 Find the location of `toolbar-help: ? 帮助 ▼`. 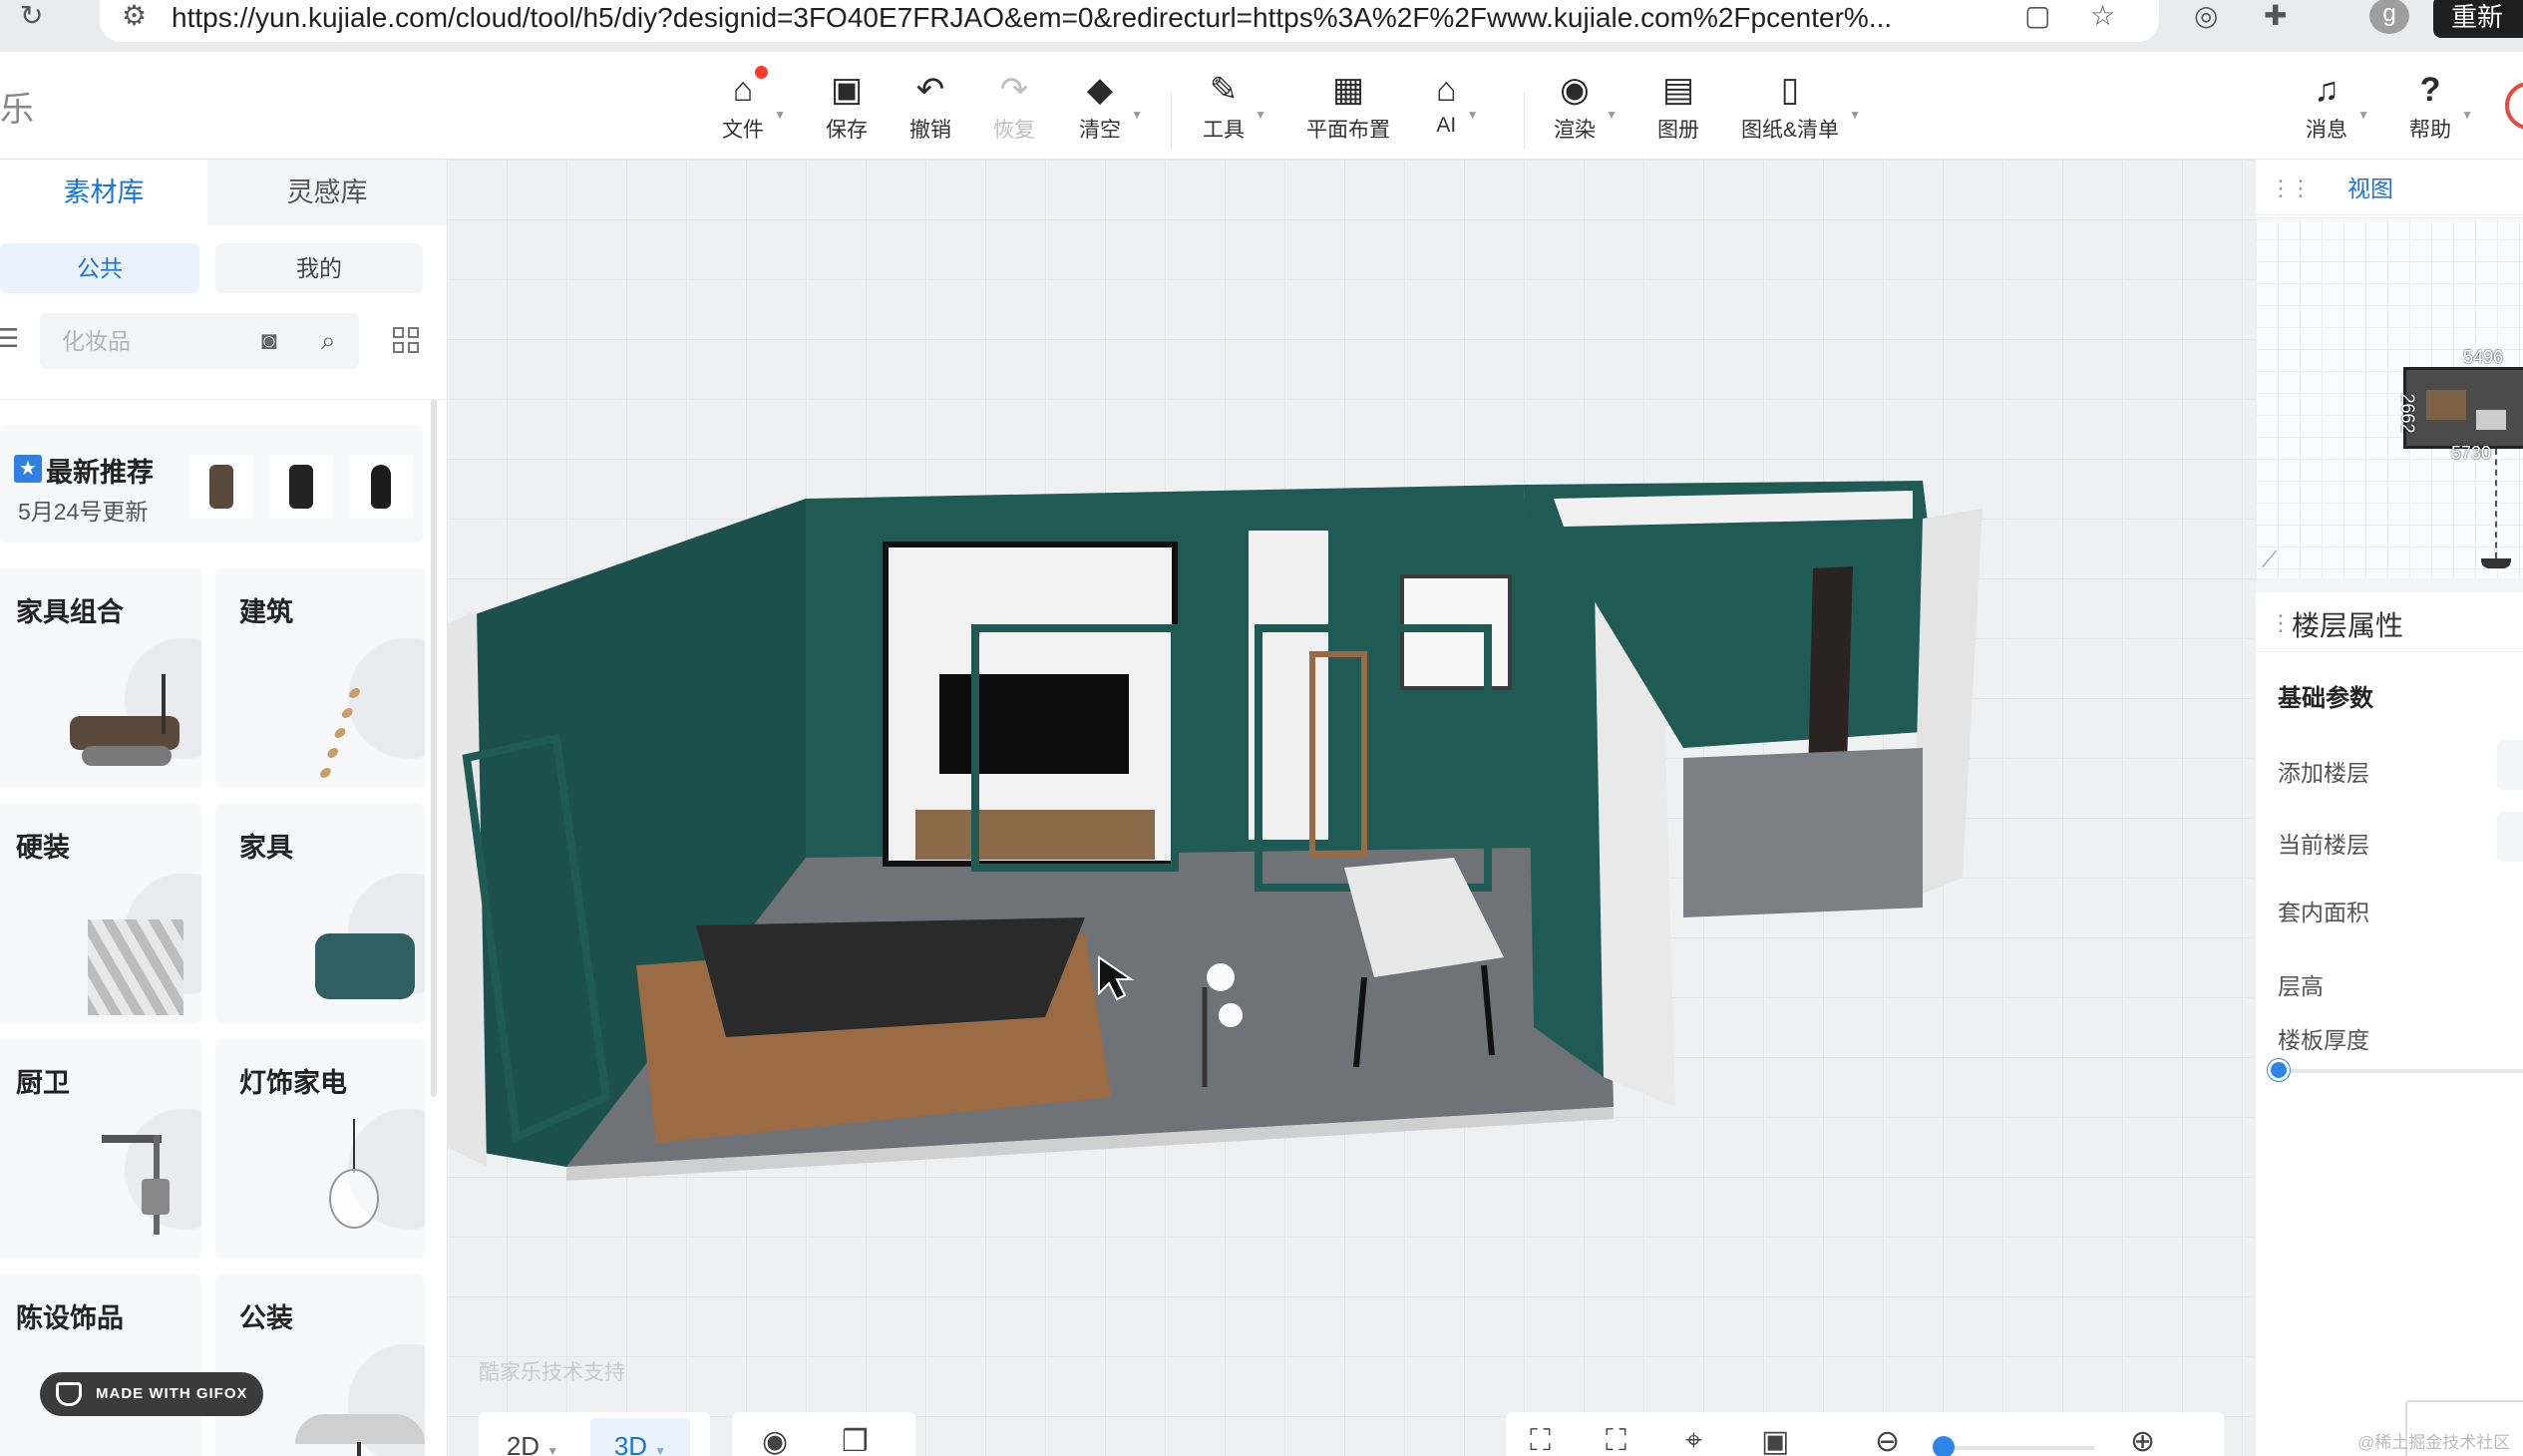

toolbar-help: ? 帮助 ▼ is located at coordinates (2441, 106).